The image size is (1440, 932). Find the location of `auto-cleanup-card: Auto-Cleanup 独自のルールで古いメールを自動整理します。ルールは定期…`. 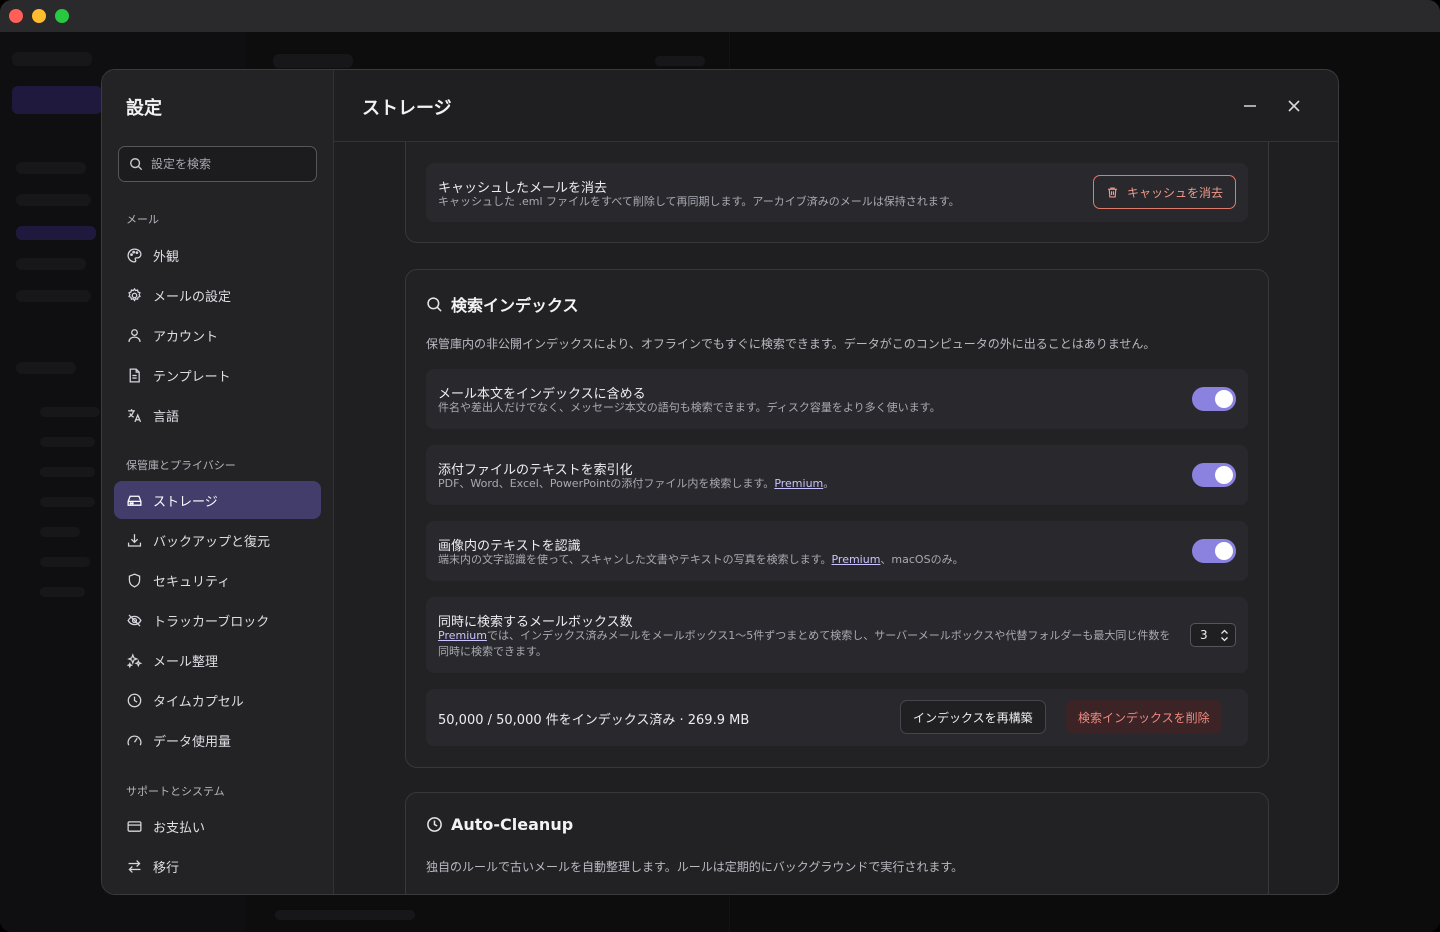

auto-cleanup-card: Auto-Cleanup 独自のルールで古いメールを自動整理します。ルールは定期… is located at coordinates (837, 843).